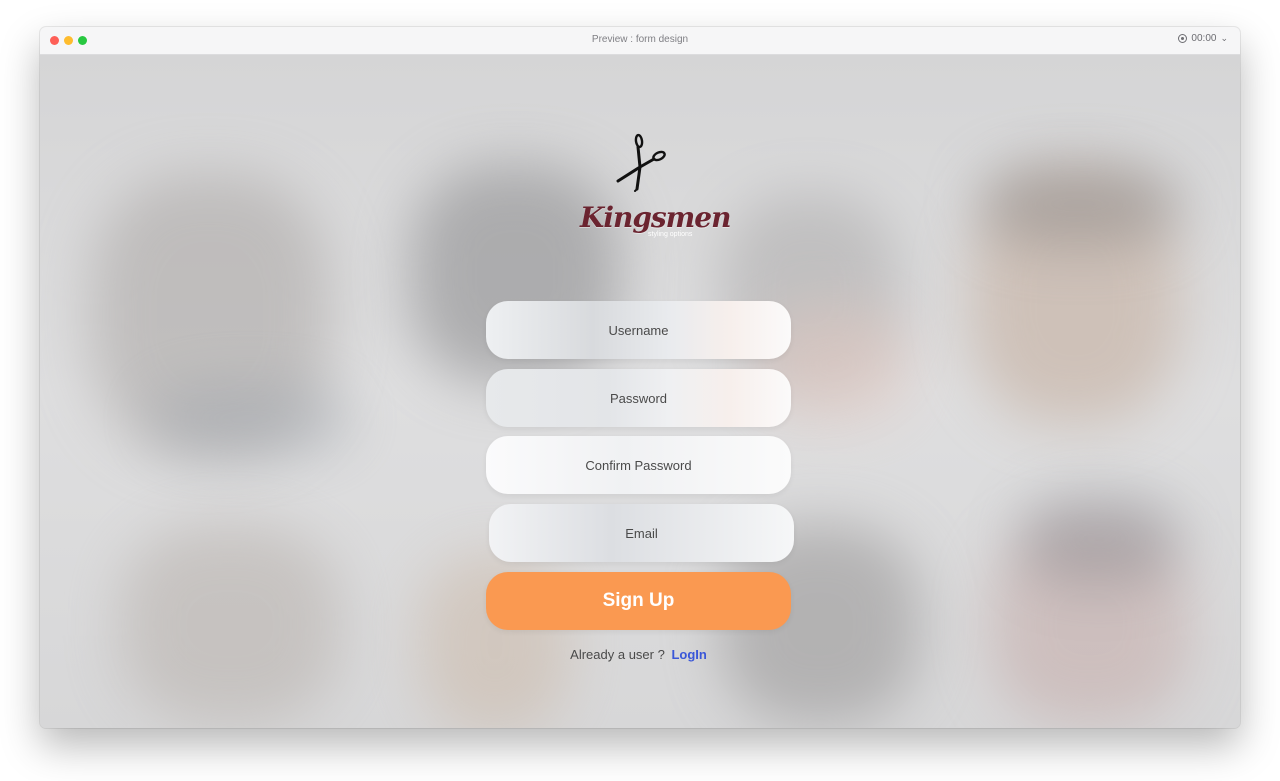 Image resolution: width=1280 pixels, height=781 pixels. What do you see at coordinates (617, 654) in the screenshot?
I see `already-user-text: Already a user ?` at bounding box center [617, 654].